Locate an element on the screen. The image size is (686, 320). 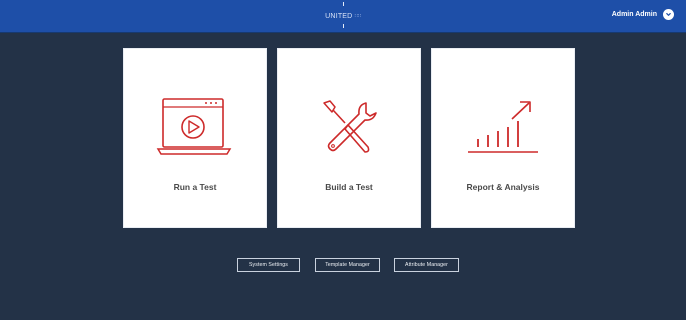
report-analysis-card: Report & Analysis is located at coordinates (503, 138).